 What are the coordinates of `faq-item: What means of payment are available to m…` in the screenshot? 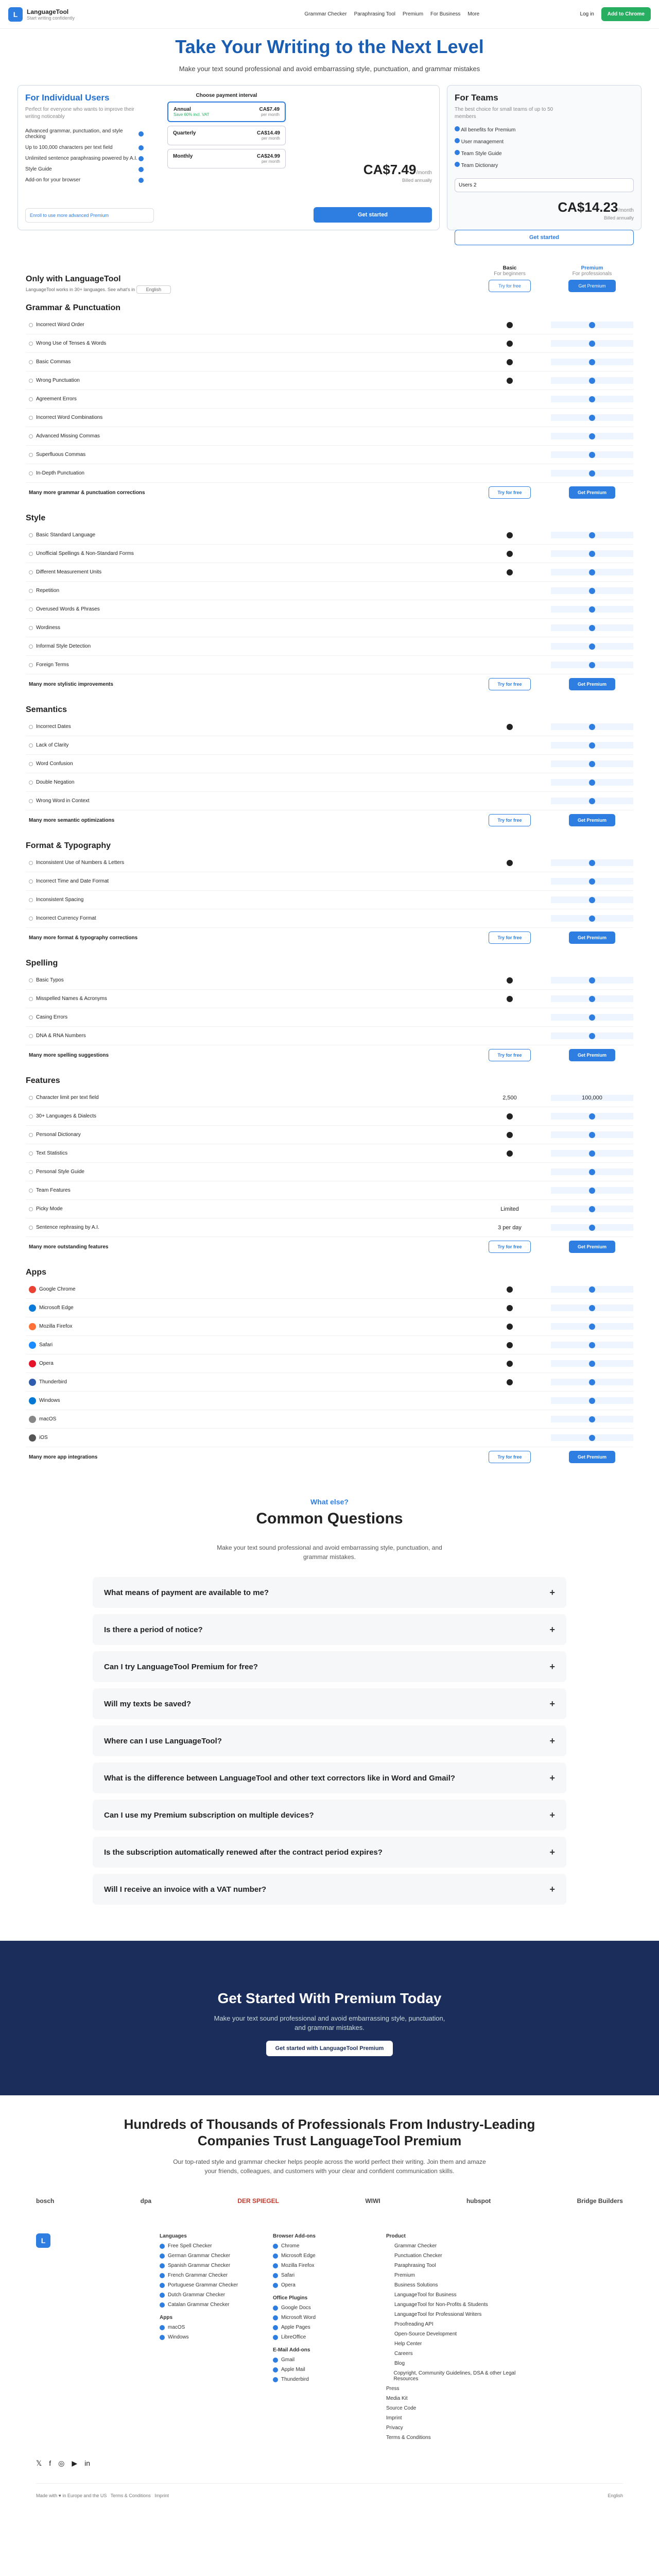 It's located at (329, 1593).